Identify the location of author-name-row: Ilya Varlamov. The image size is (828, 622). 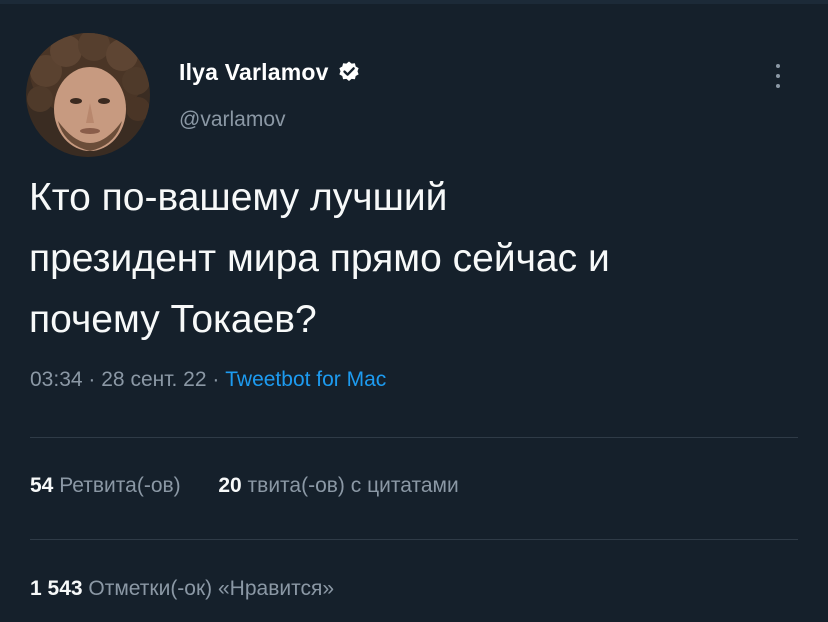
(270, 72).